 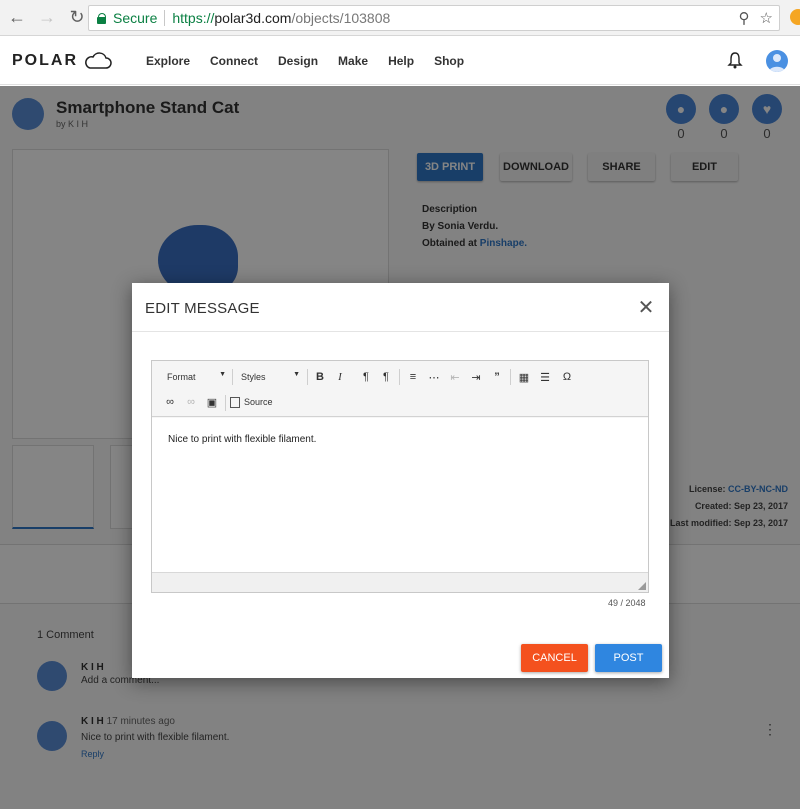 What do you see at coordinates (298, 61) in the screenshot?
I see `nav-design: Design` at bounding box center [298, 61].